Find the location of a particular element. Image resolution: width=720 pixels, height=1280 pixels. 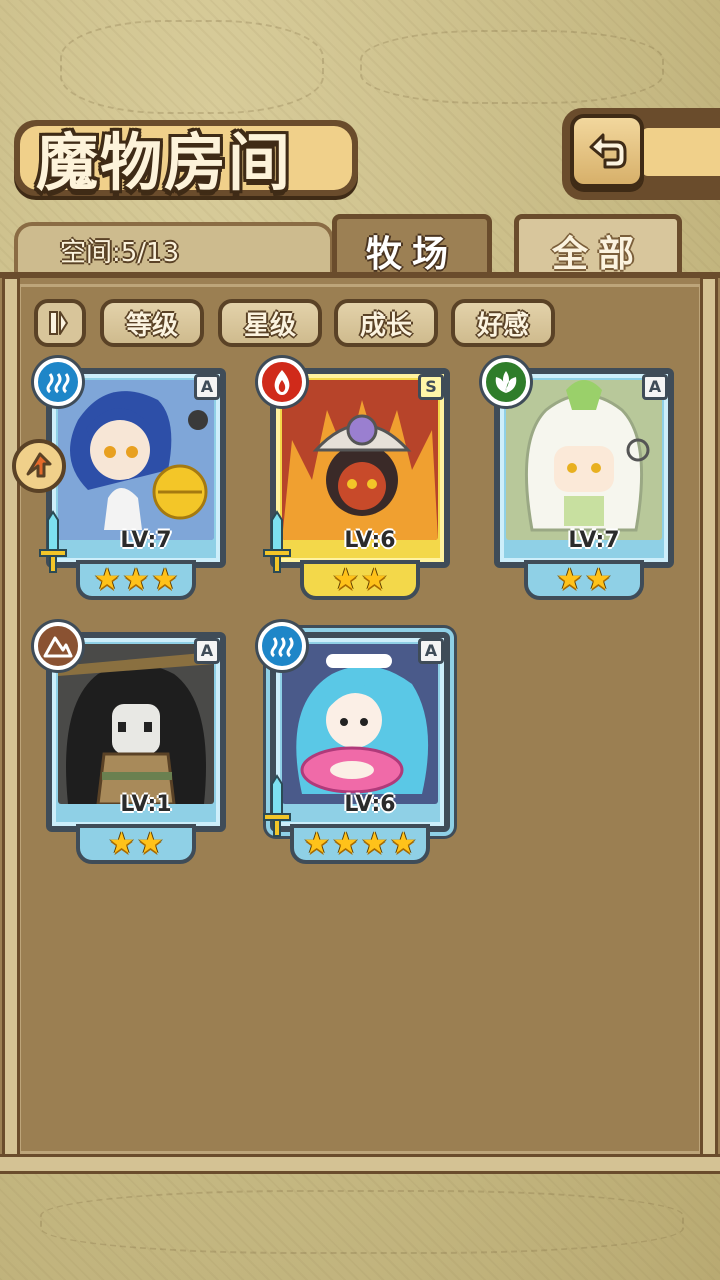

star-rating: ★ ★ ★ is located at coordinates (136, 580).